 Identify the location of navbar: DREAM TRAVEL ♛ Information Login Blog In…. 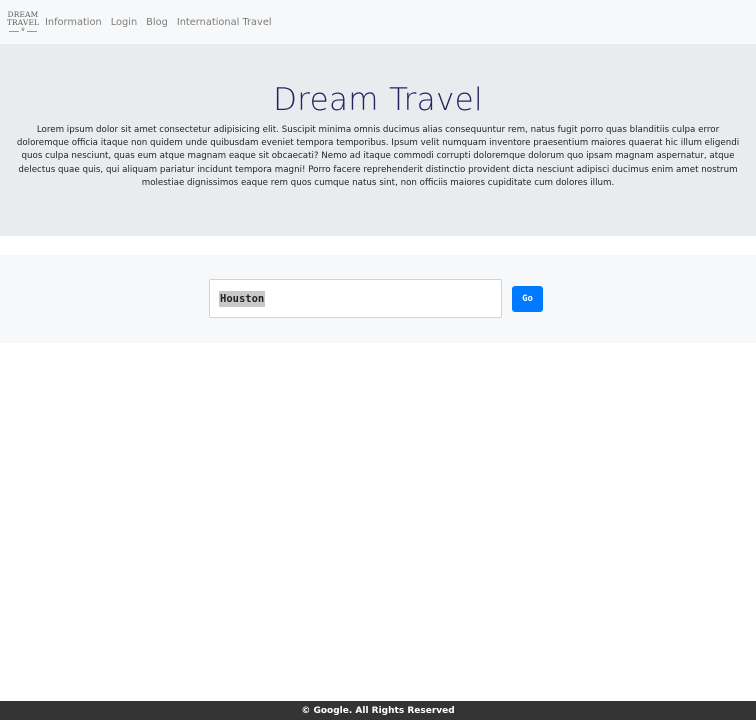
(378, 22).